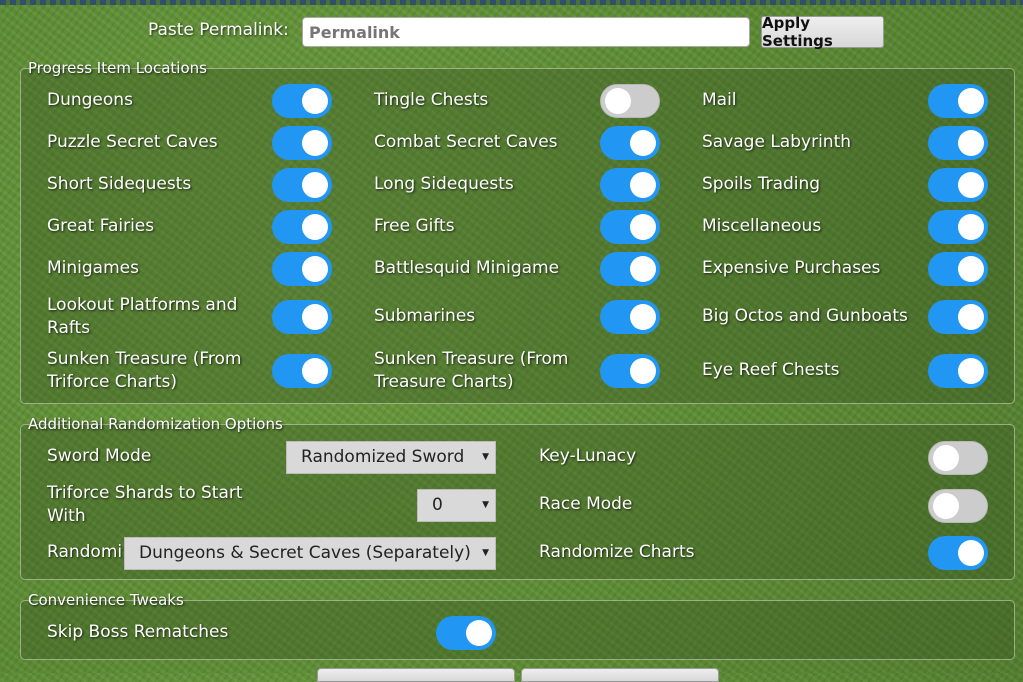 The height and width of the screenshot is (682, 1023). I want to click on toggle-big-octos, so click(958, 317).